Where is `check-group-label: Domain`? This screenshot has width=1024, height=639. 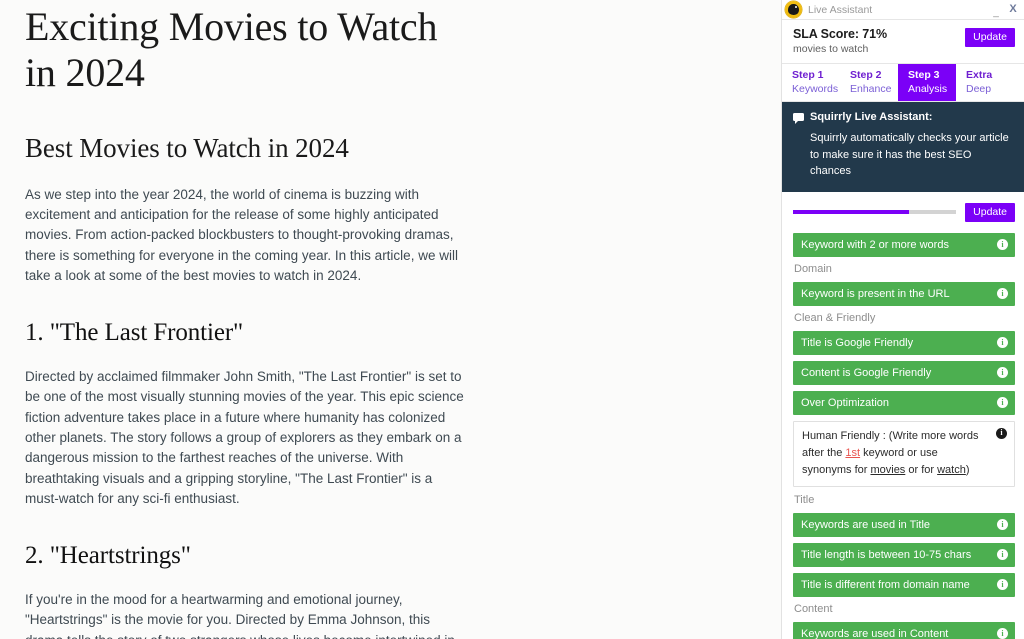 check-group-label: Domain is located at coordinates (813, 268).